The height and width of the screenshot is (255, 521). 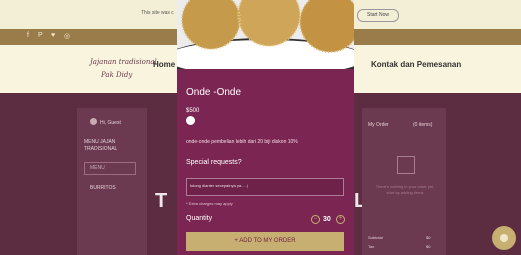 What do you see at coordinates (378, 125) in the screenshot?
I see `order-title: My Order` at bounding box center [378, 125].